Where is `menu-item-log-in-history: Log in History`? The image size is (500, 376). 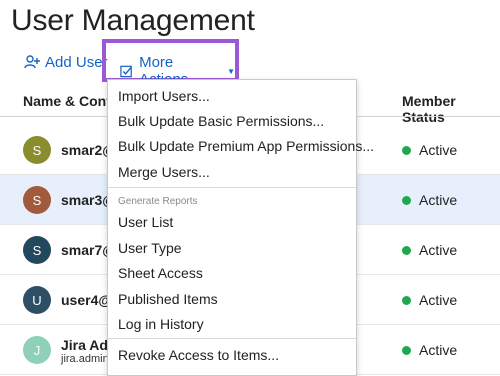 menu-item-log-in-history: Log in History is located at coordinates (161, 324).